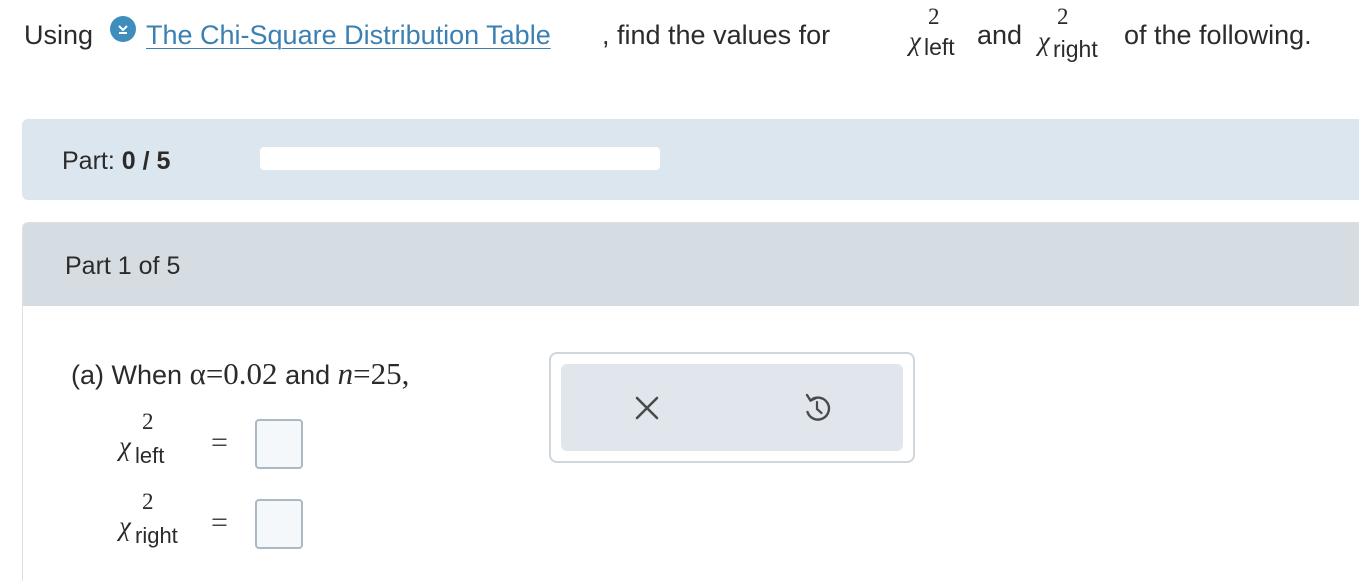  Describe the element at coordinates (1075, 49) in the screenshot. I see `chi-right-subscript: right` at that location.